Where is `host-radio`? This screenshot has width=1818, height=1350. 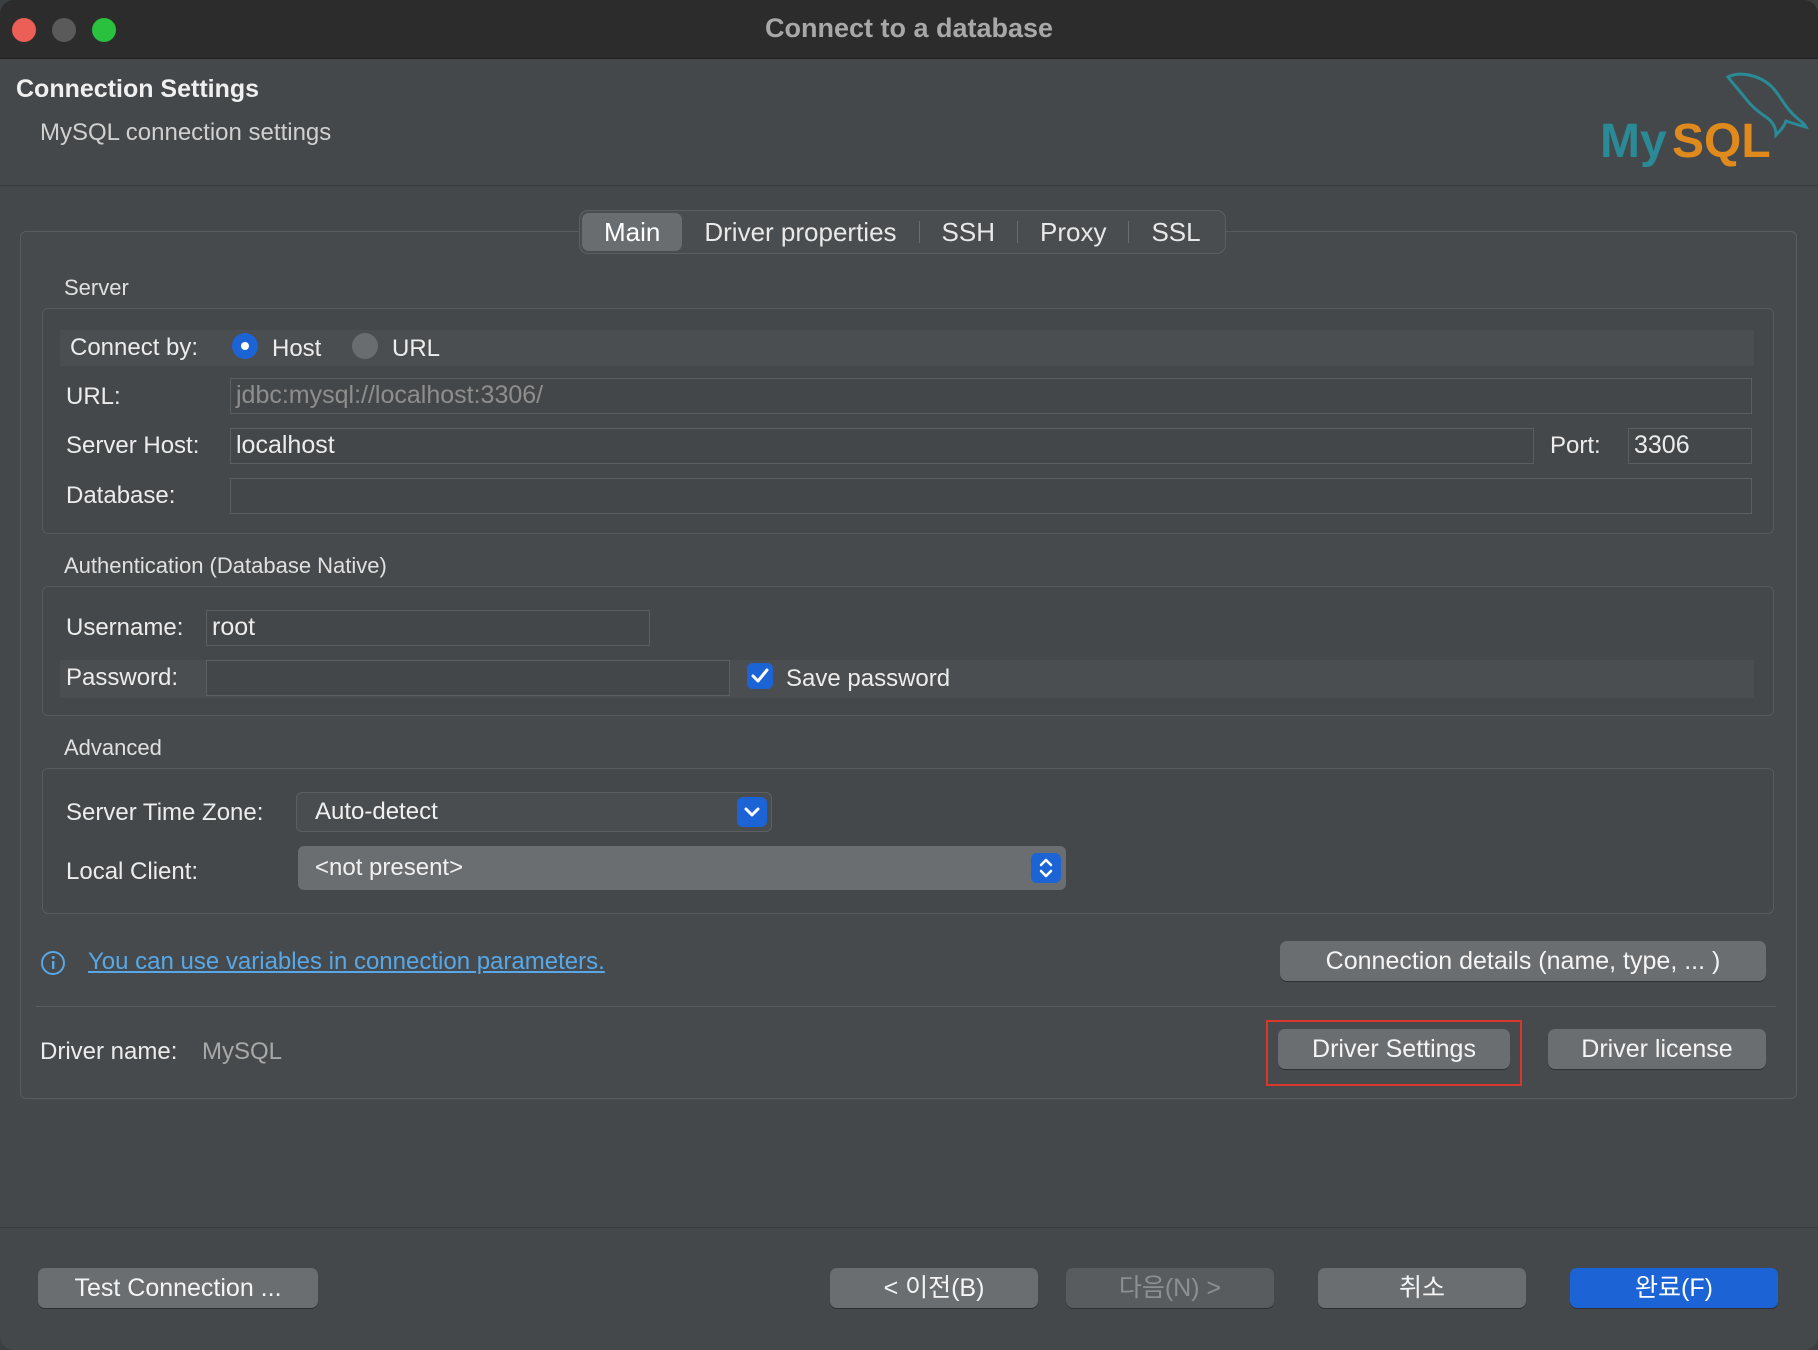 host-radio is located at coordinates (245, 346).